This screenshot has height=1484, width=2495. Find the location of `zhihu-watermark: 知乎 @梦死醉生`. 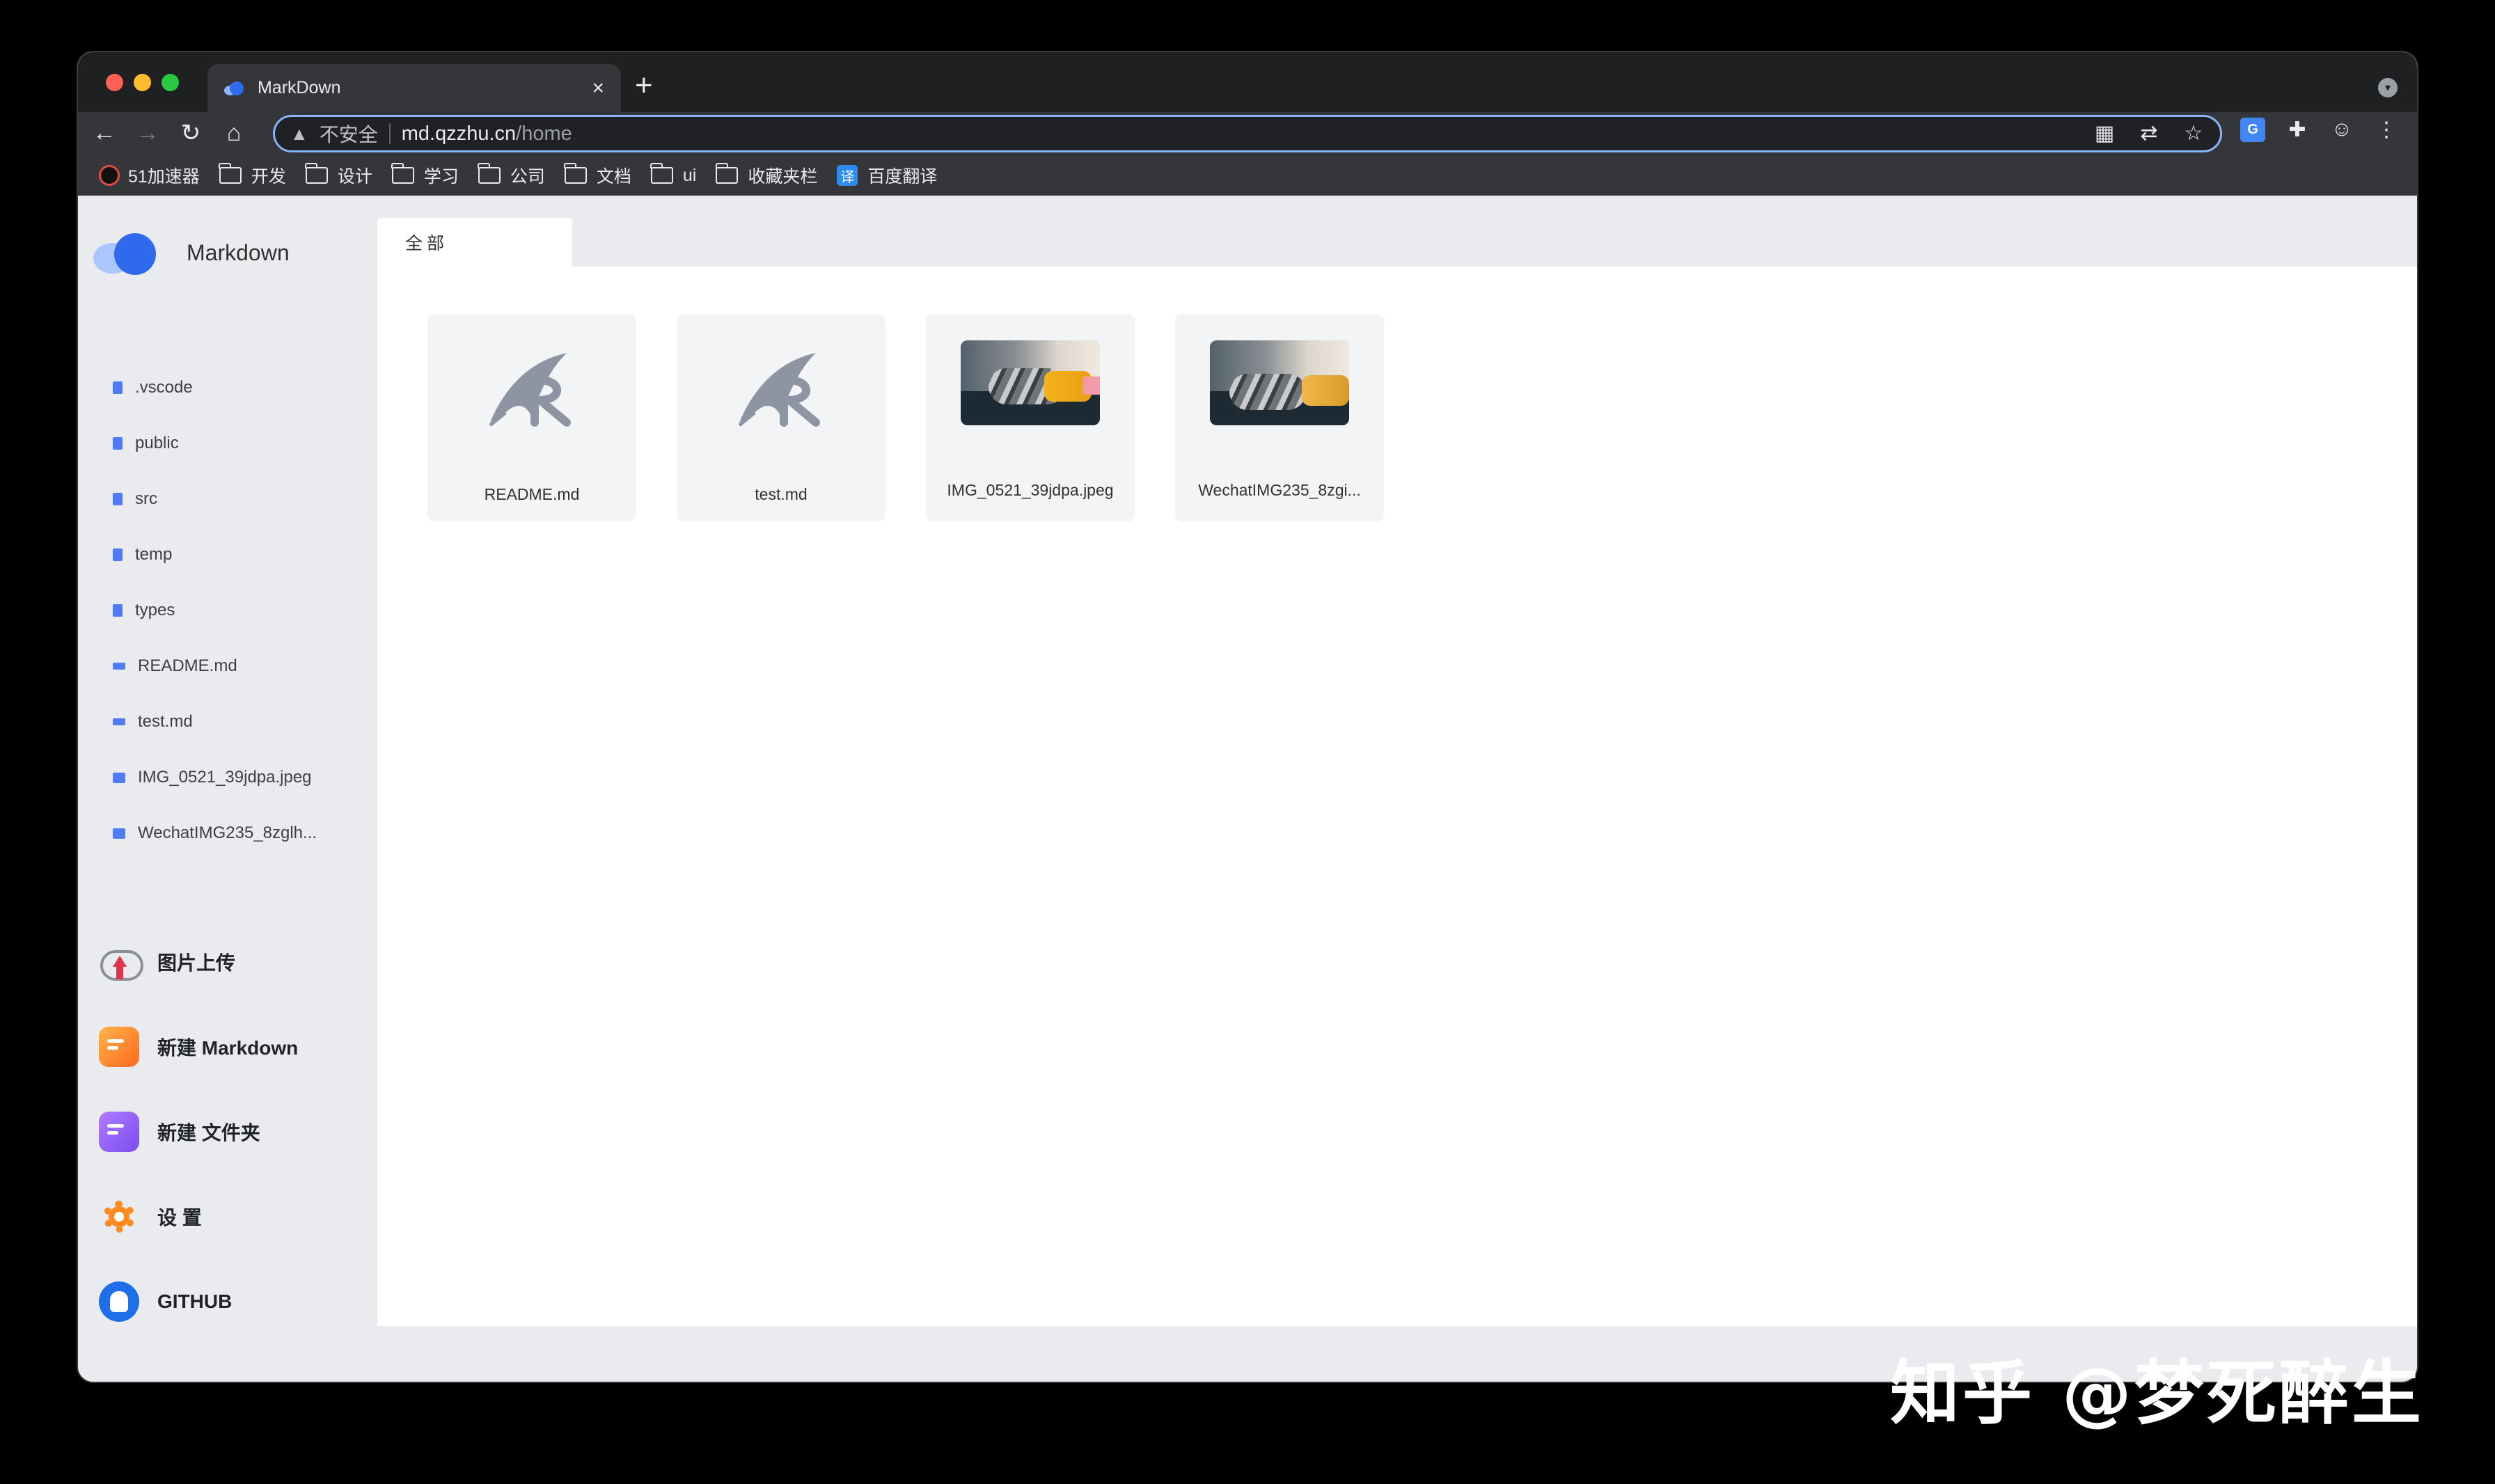

zhihu-watermark: 知乎 @梦死醉生 is located at coordinates (2157, 1393).